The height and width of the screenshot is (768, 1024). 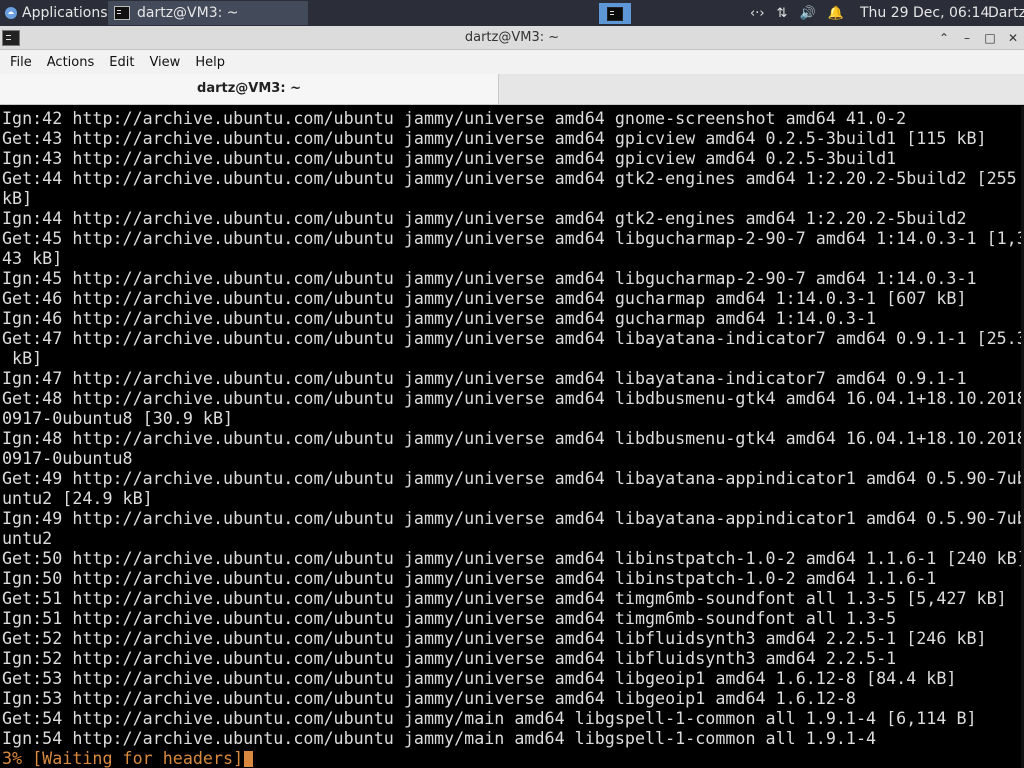 I want to click on system-tray: ‹·› ⇅ 🔊 🔔, so click(x=803, y=13).